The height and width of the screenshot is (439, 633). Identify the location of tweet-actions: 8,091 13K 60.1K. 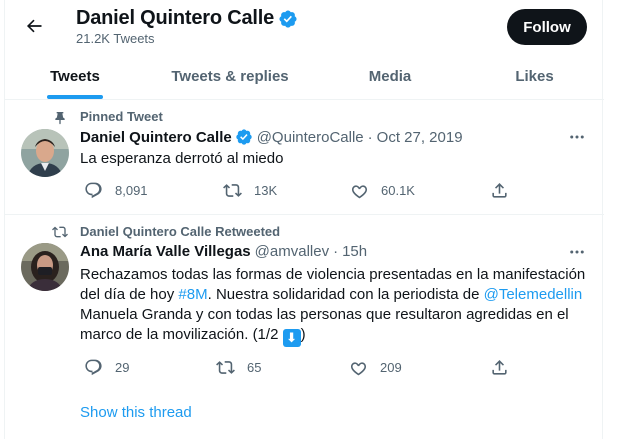
(300, 191).